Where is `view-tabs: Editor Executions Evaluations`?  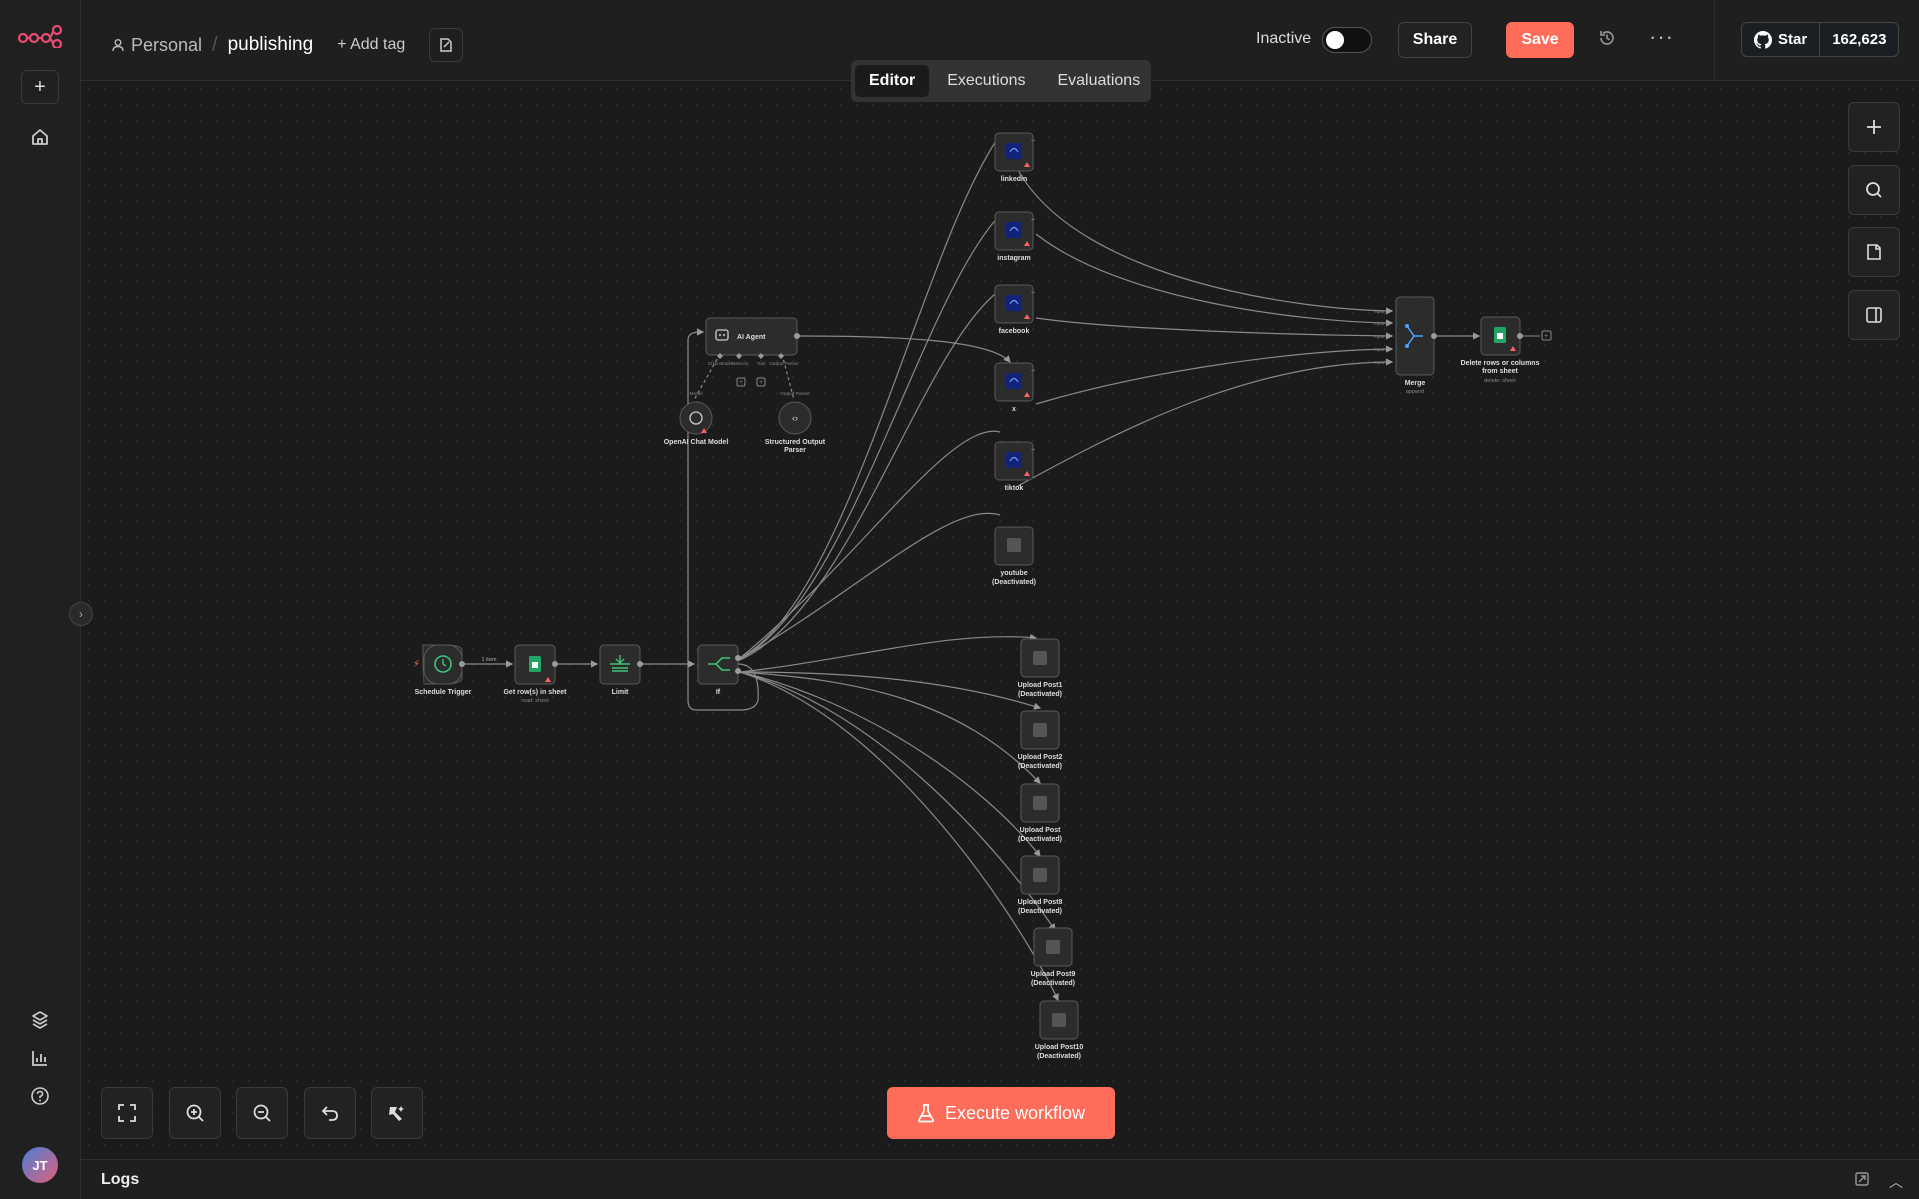 view-tabs: Editor Executions Evaluations is located at coordinates (1001, 81).